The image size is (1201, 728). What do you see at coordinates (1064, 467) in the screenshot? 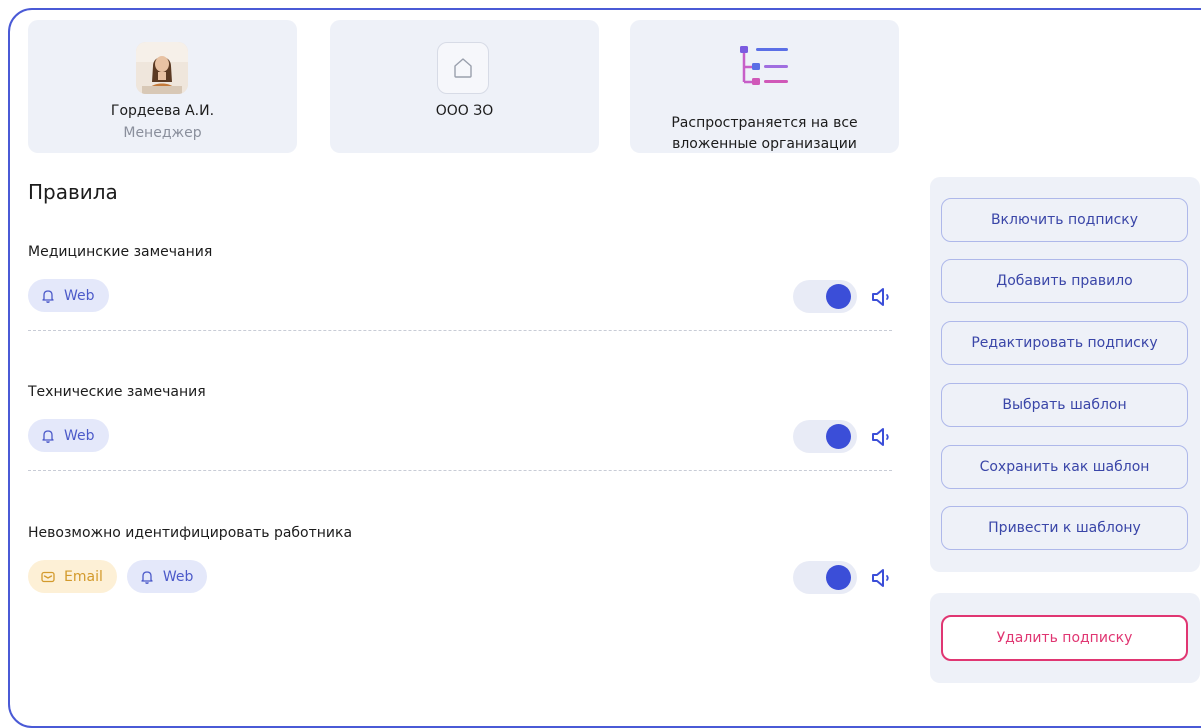
I see `save-as-template-button: Сохранить как шаблон` at bounding box center [1064, 467].